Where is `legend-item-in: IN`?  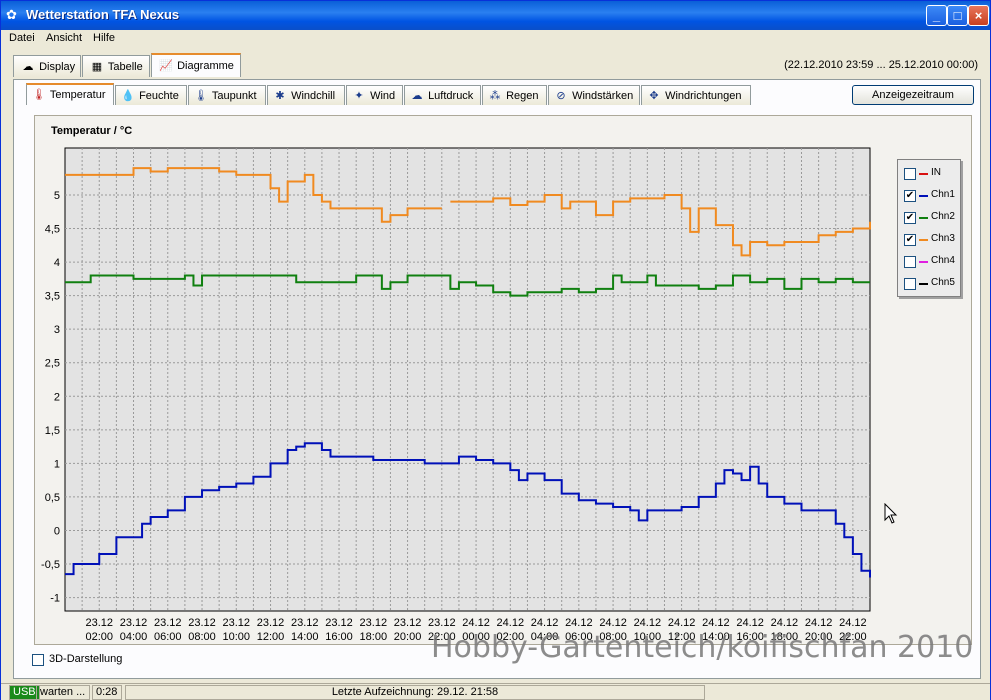
legend-item-in: IN is located at coordinates (932, 174).